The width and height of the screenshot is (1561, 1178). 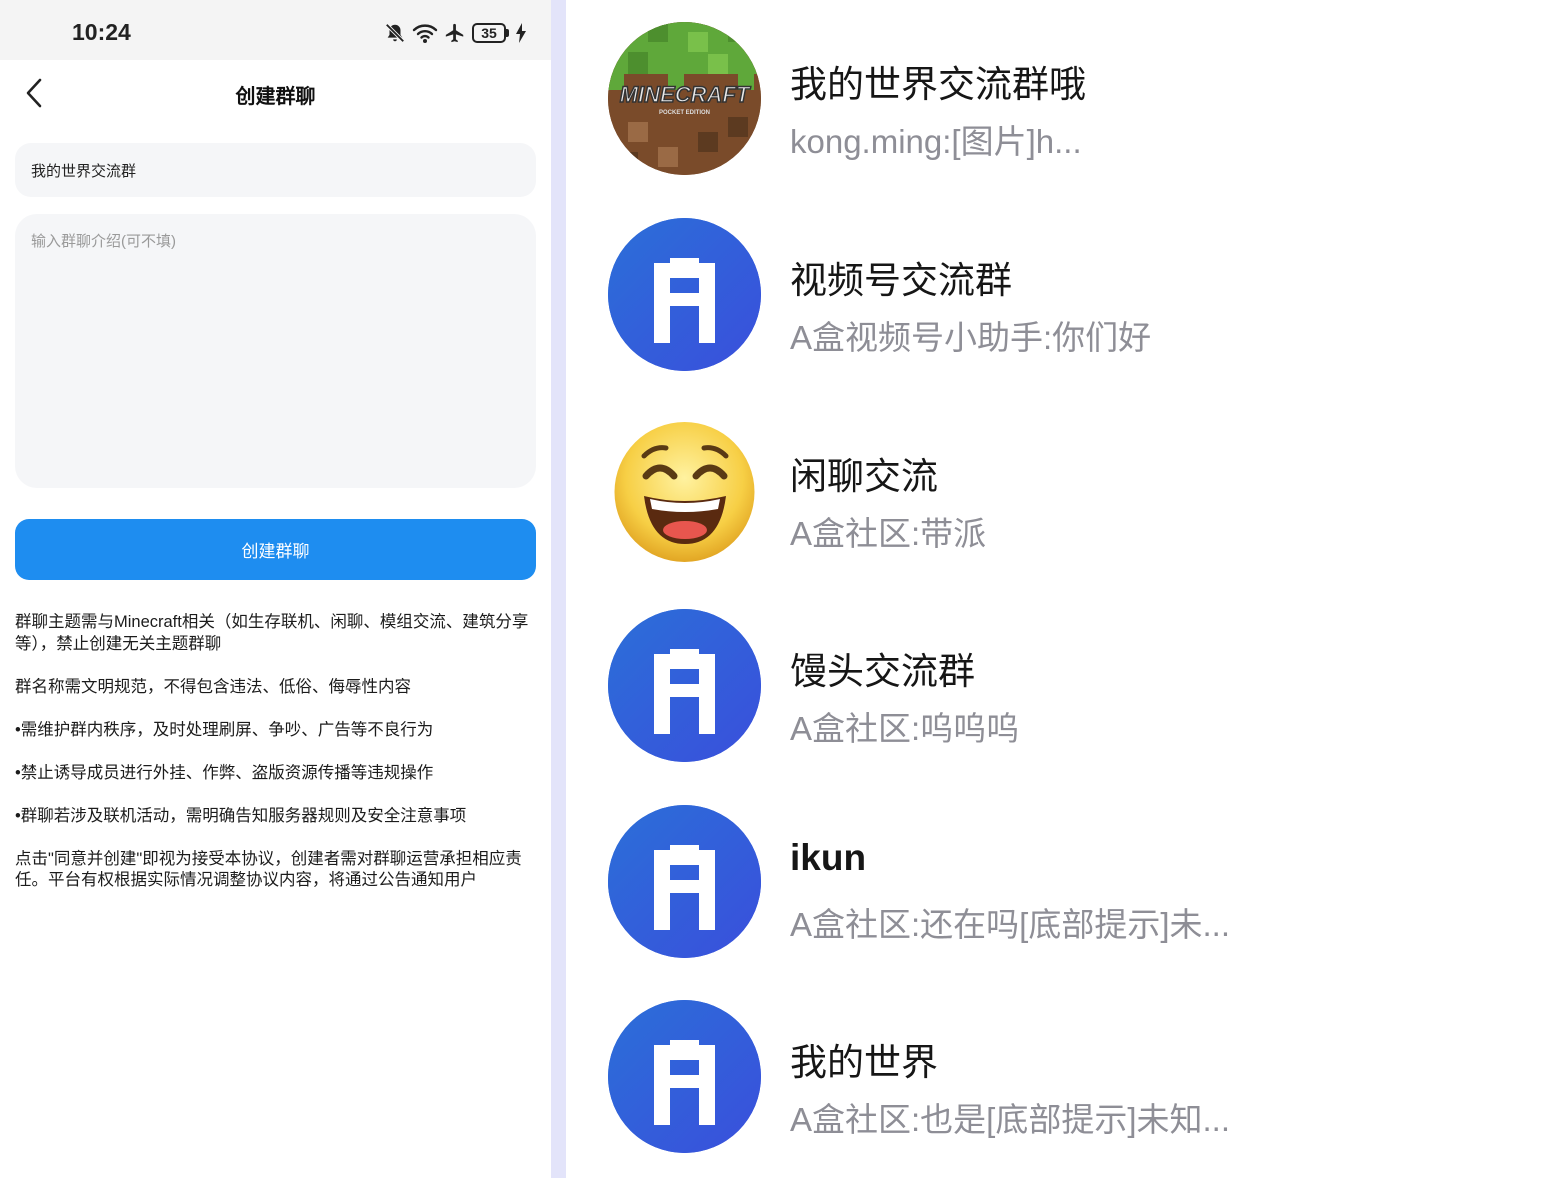 What do you see at coordinates (275, 351) in the screenshot?
I see `group-intro-input` at bounding box center [275, 351].